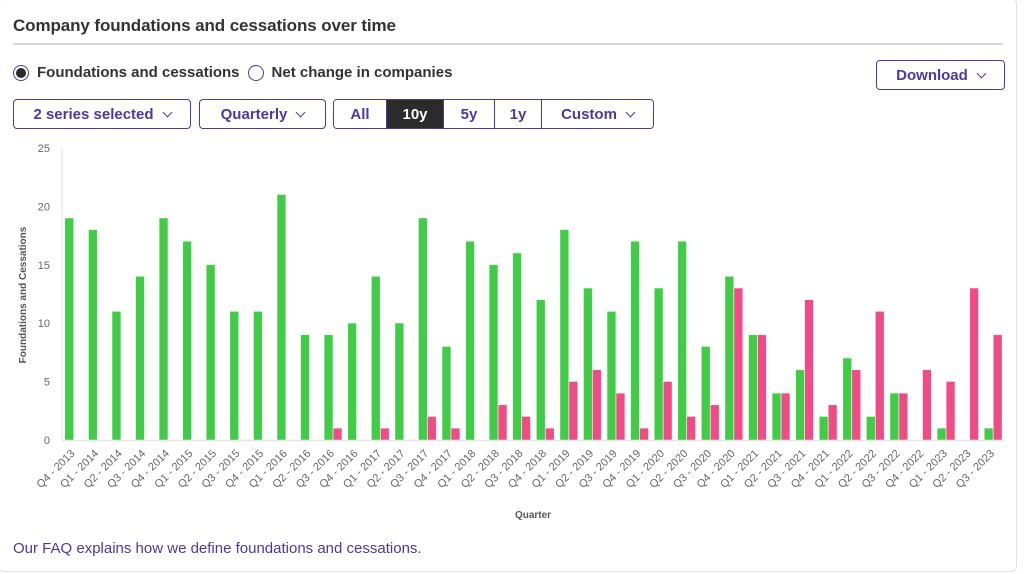 The height and width of the screenshot is (574, 1024). I want to click on range-label: 1y, so click(518, 114).